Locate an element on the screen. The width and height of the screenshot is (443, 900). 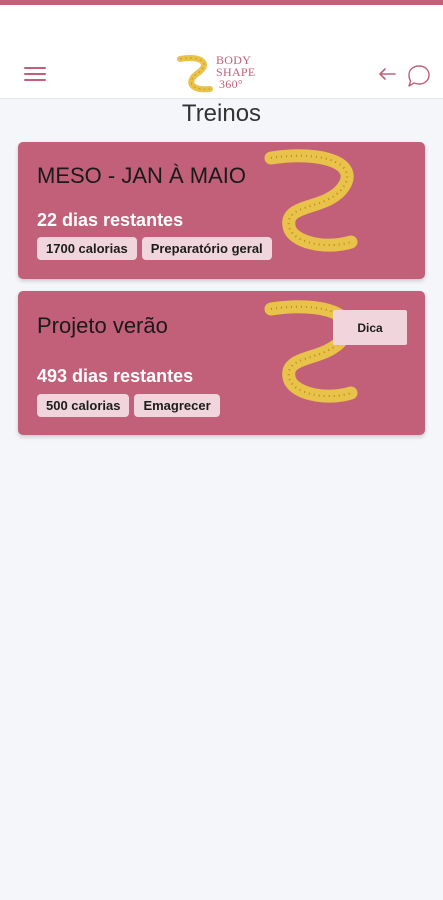
workout-title: MESO - JAN À MAIO is located at coordinates (142, 175).